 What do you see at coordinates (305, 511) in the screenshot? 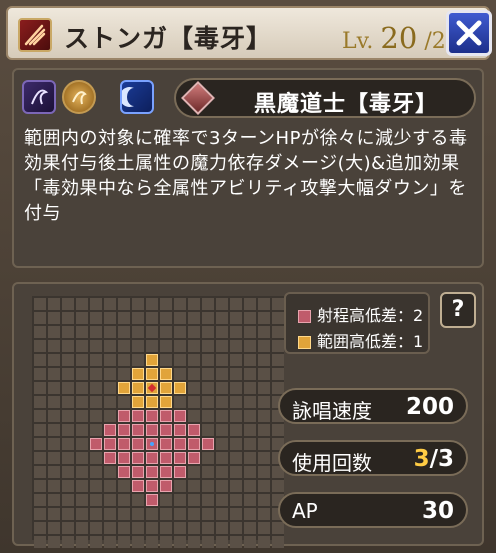
I see `ap-label: AP` at bounding box center [305, 511].